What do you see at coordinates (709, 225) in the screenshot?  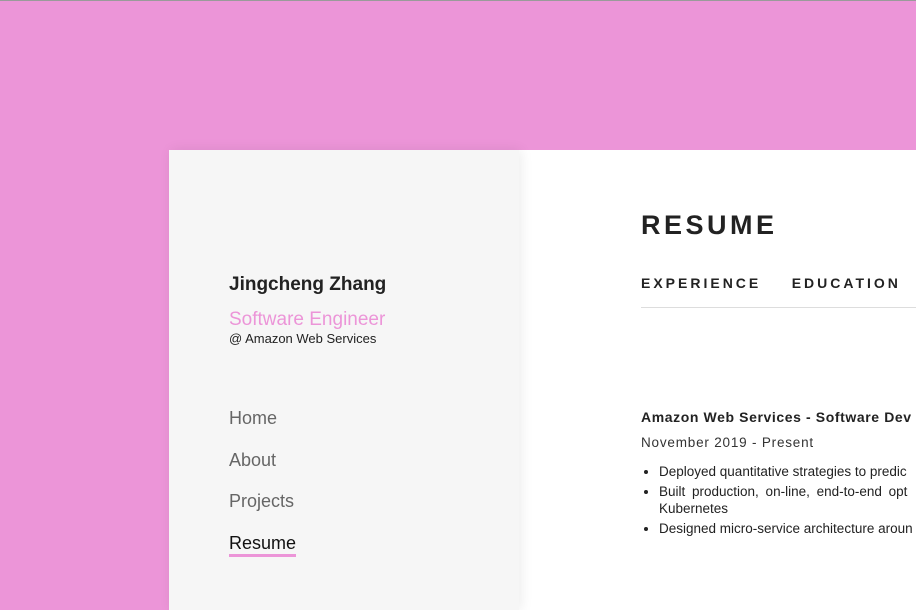 I see `page-title: RESUME` at bounding box center [709, 225].